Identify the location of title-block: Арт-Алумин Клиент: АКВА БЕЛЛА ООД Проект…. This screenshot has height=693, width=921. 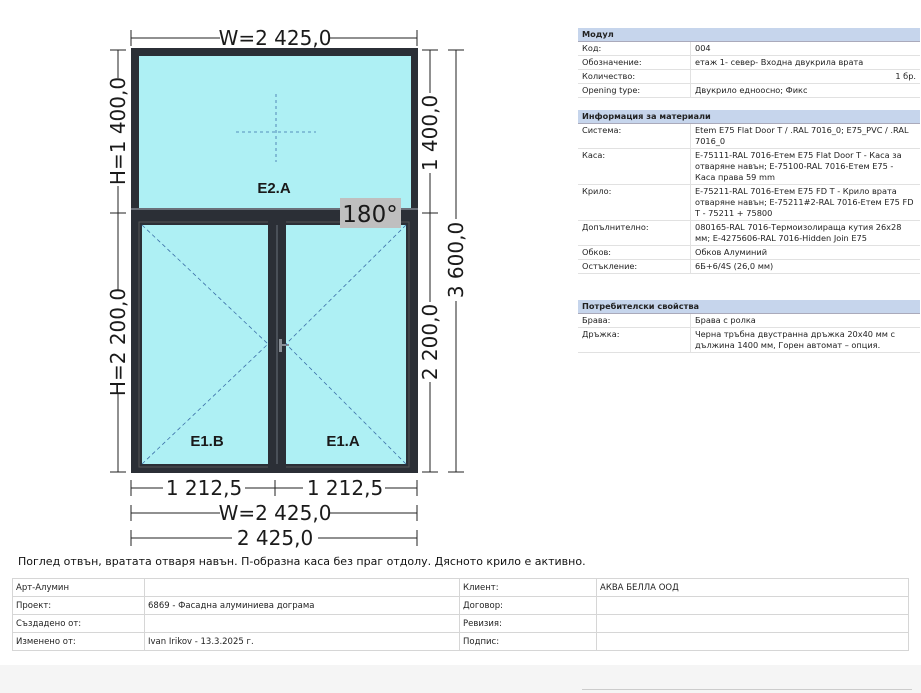
(460, 614).